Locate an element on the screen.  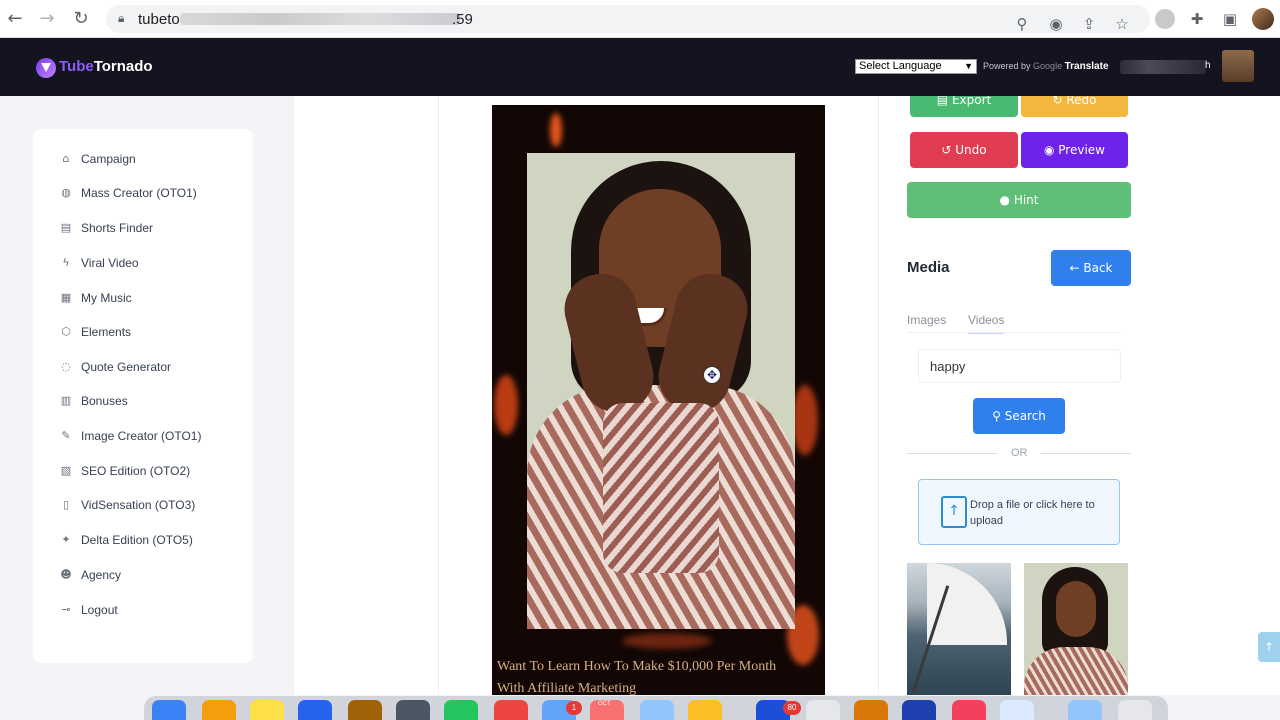
language-select: Select Language ▼ is located at coordinates (916, 66).